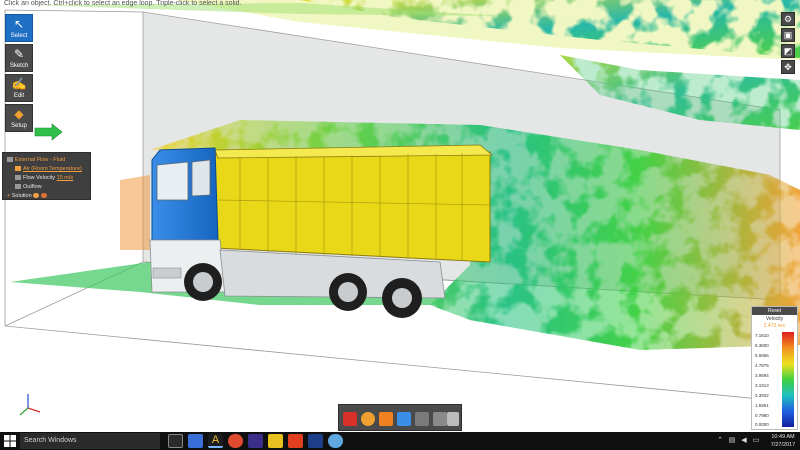 This screenshot has height=450, width=800. I want to click on cfd-app-icon: A, so click(215, 441).